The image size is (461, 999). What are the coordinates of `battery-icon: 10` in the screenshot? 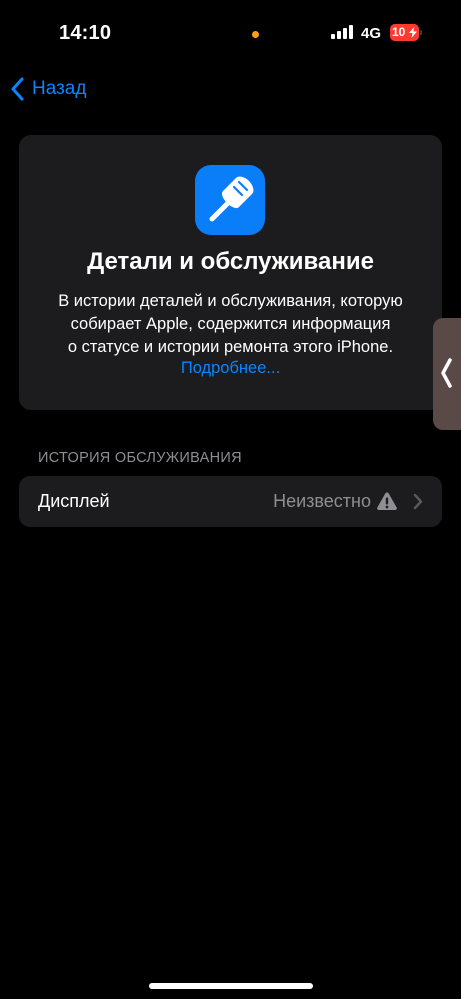 It's located at (407, 32).